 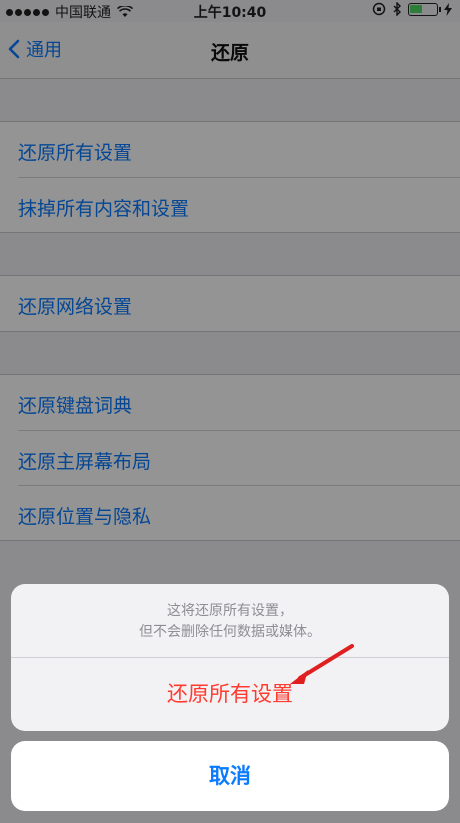 I want to click on confirm-reset-button: 还原所有设置, so click(x=230, y=694).